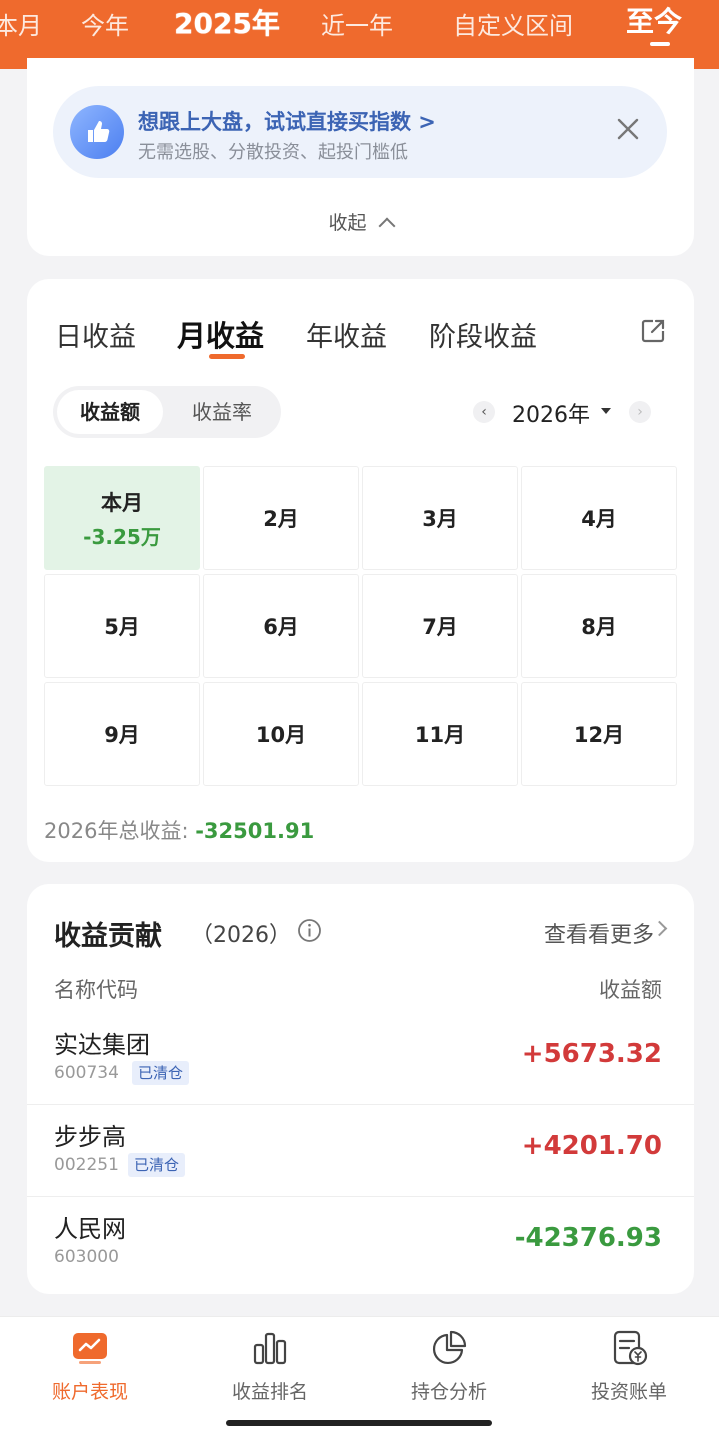  I want to click on month-cell: 8月, so click(599, 626).